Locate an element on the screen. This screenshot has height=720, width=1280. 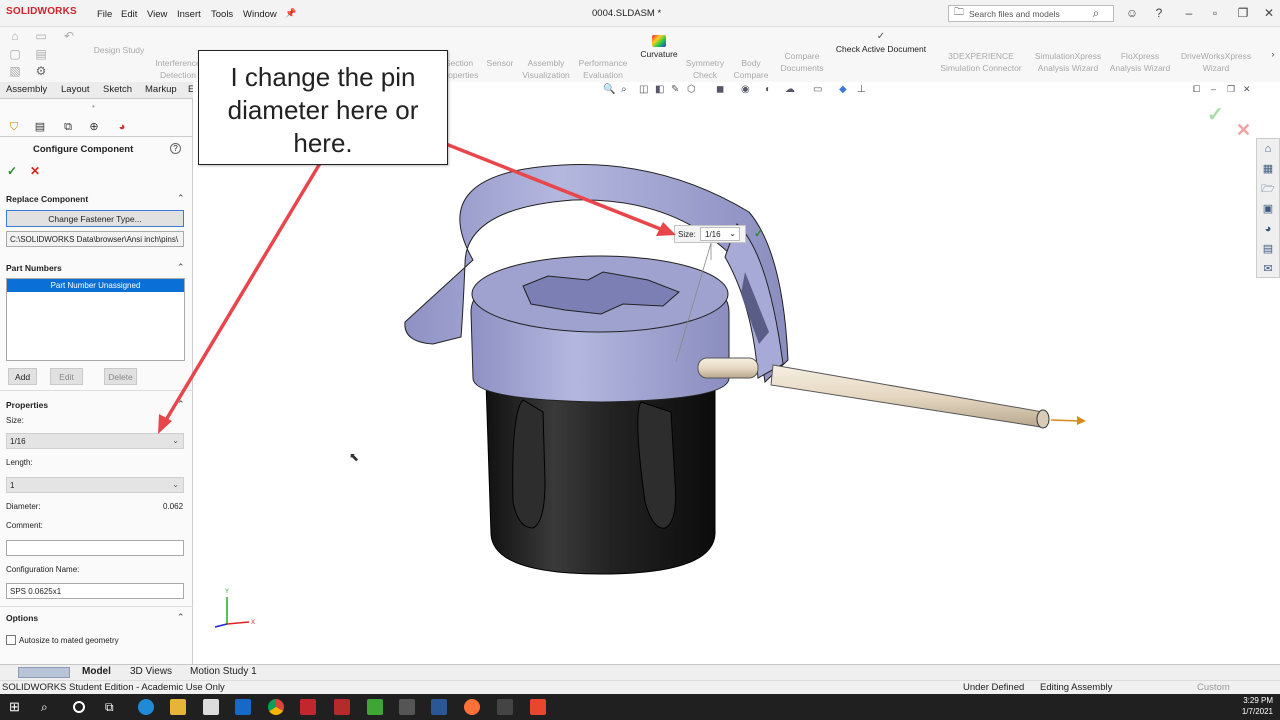
cmd-compare-documents: Compare Documents is located at coordinates (802, 62).